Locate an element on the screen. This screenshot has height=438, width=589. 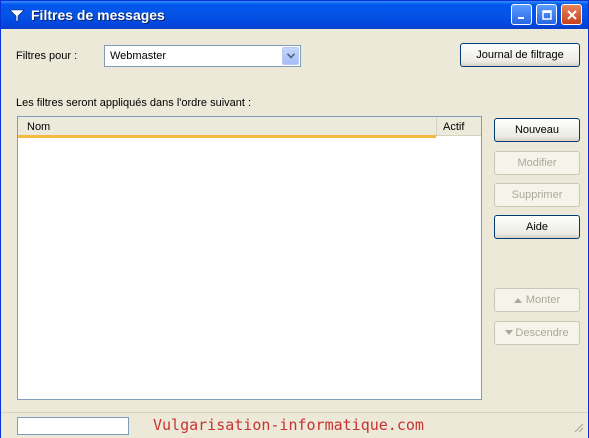
account-dropdown: Webmaster is located at coordinates (202, 56).